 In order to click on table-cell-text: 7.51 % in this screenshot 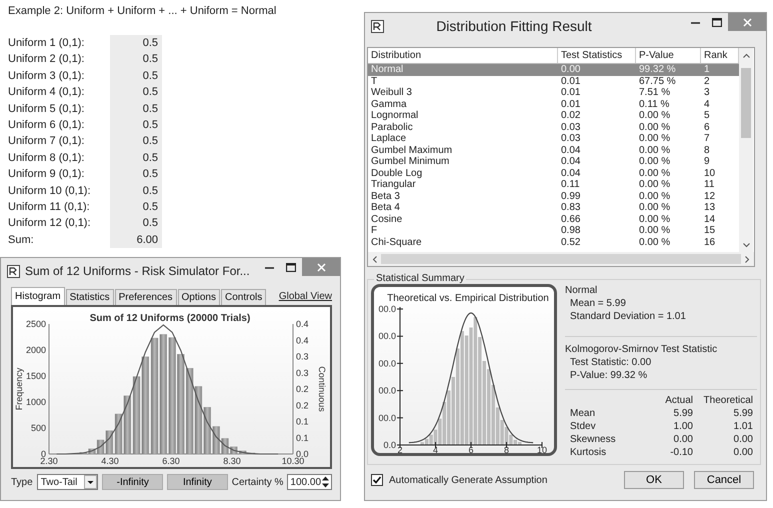, I will do `click(655, 92)`.